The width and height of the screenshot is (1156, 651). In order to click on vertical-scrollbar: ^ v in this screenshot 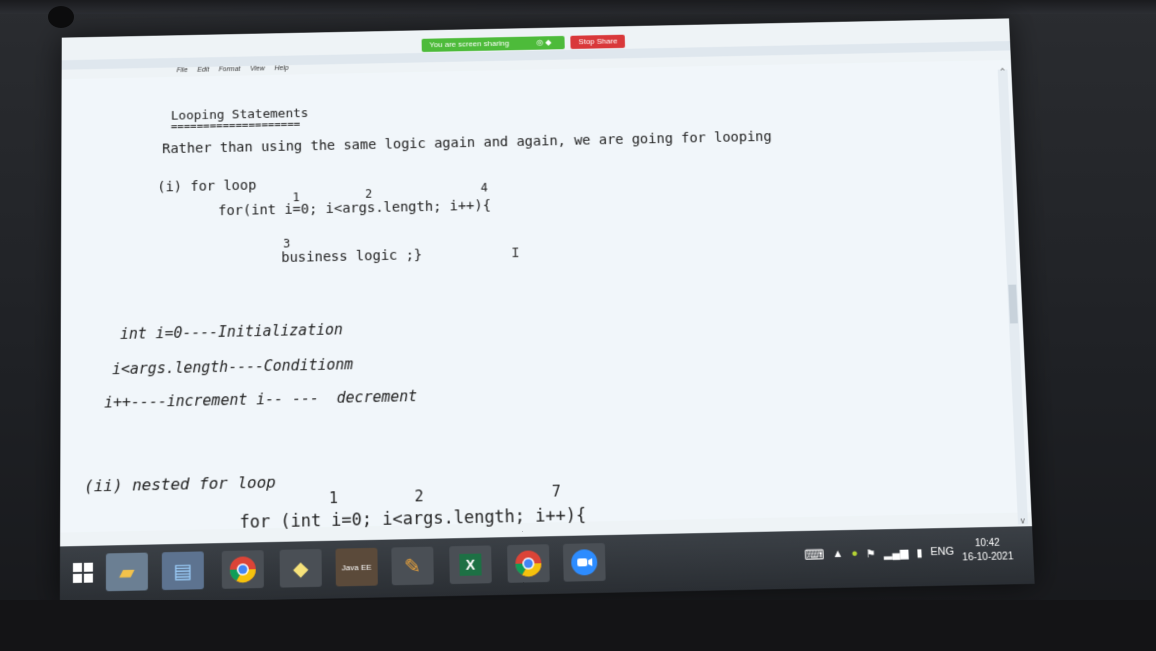, I will do `click(1013, 296)`.